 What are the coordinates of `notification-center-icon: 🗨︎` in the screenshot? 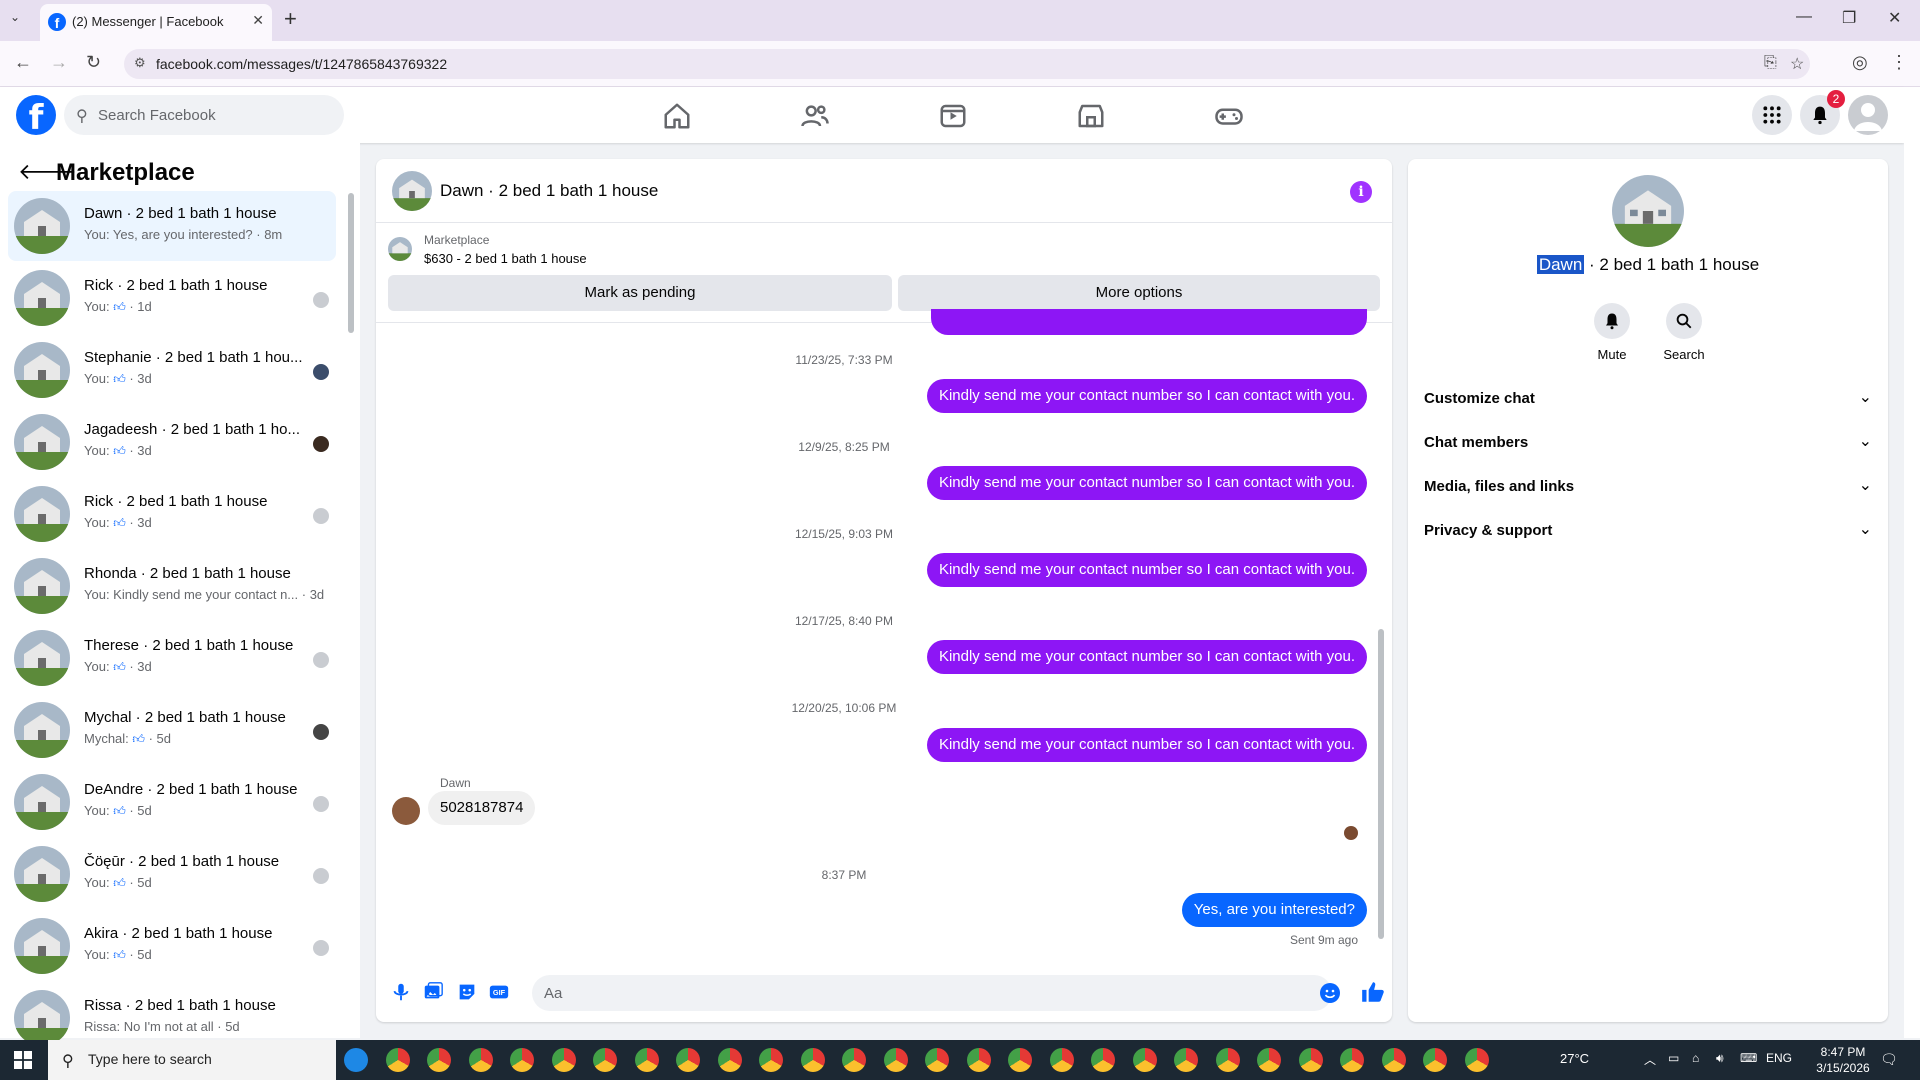 It's located at (1889, 1059).